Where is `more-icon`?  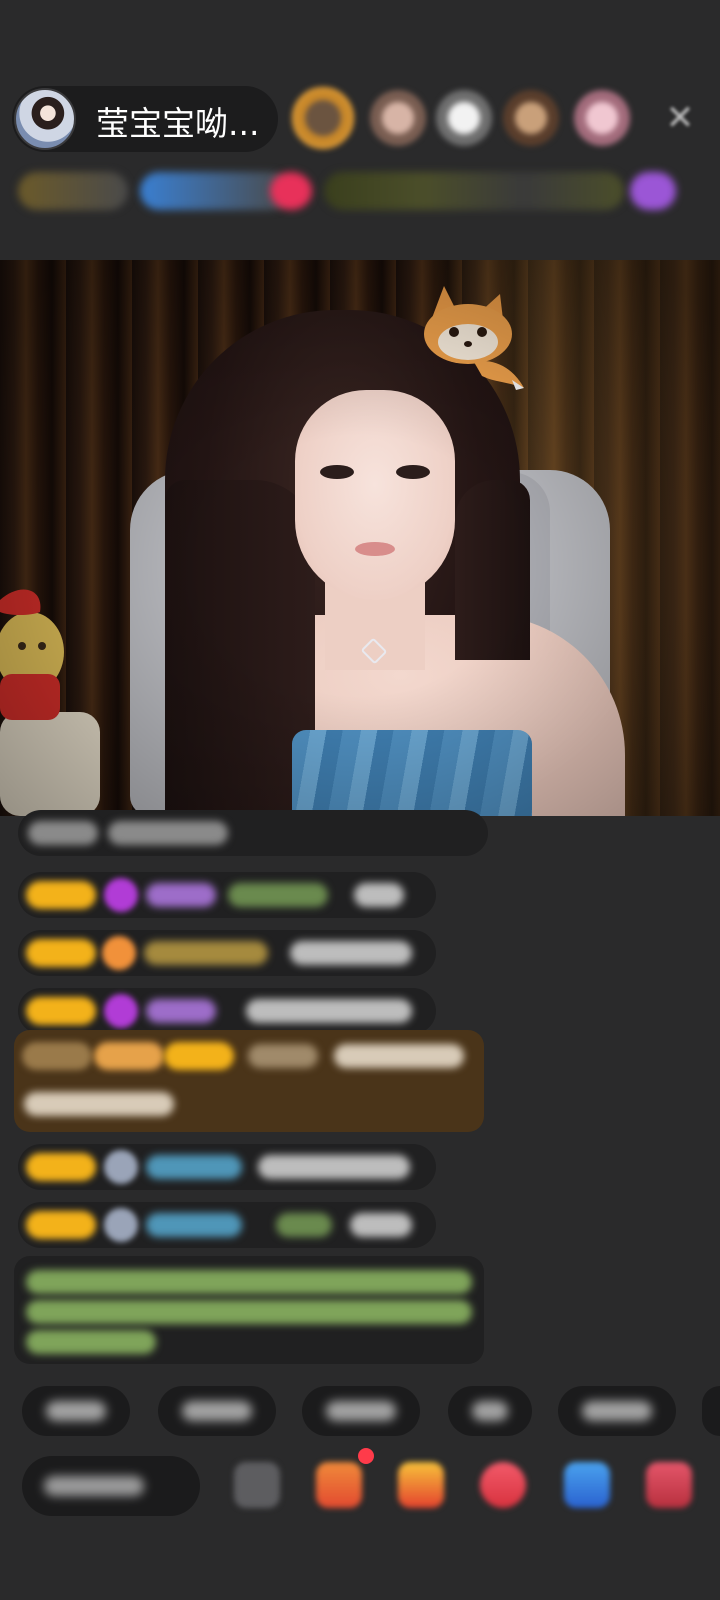
more-icon is located at coordinates (653, 191).